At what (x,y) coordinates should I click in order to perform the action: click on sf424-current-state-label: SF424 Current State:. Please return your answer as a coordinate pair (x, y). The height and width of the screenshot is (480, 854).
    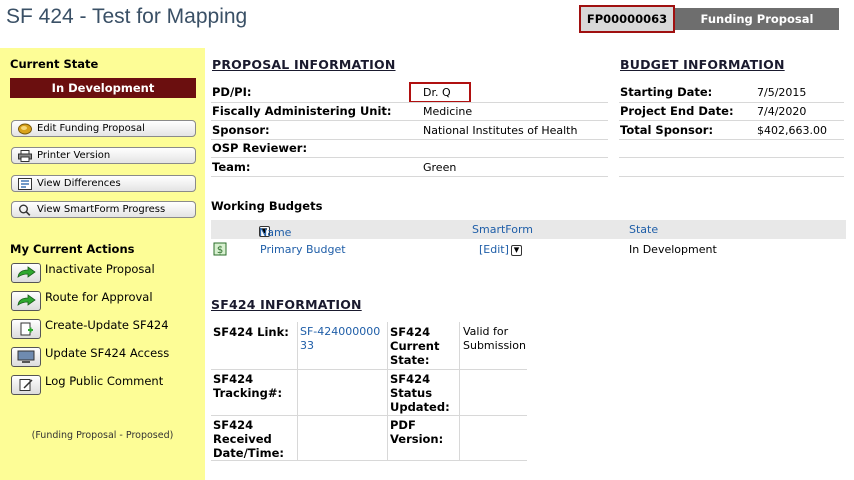
    Looking at the image, I should click on (415, 346).